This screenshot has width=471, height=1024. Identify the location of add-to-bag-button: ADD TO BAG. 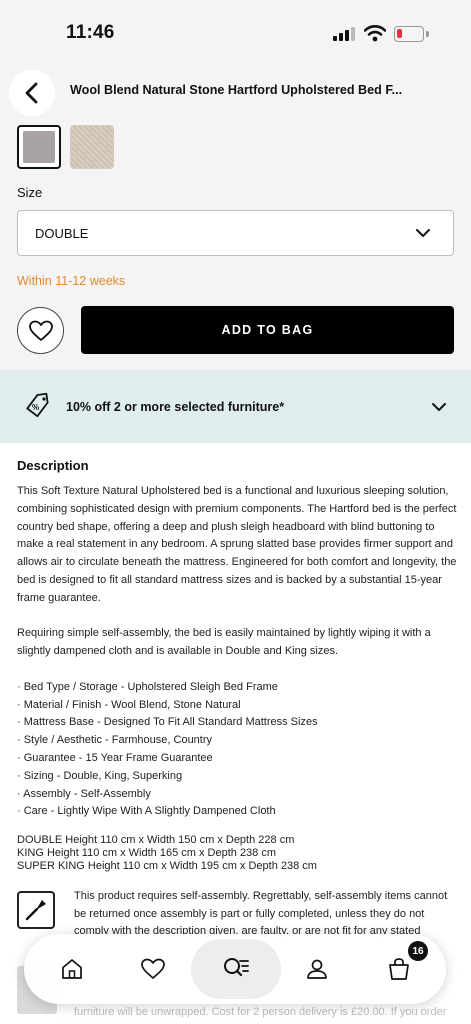
(267, 330).